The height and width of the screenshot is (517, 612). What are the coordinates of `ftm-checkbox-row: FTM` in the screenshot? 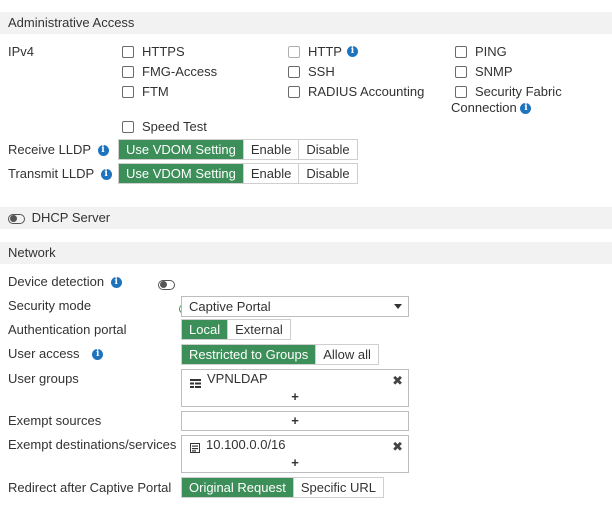 It's located at (145, 91).